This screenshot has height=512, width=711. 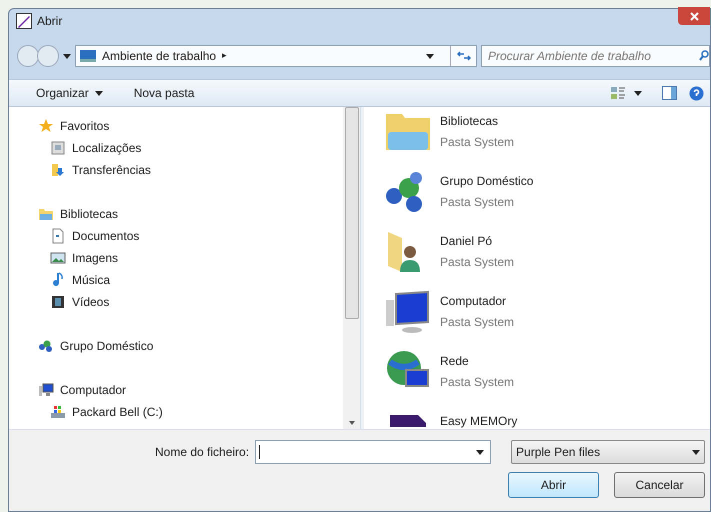 I want to click on scrollbar, so click(x=351, y=268).